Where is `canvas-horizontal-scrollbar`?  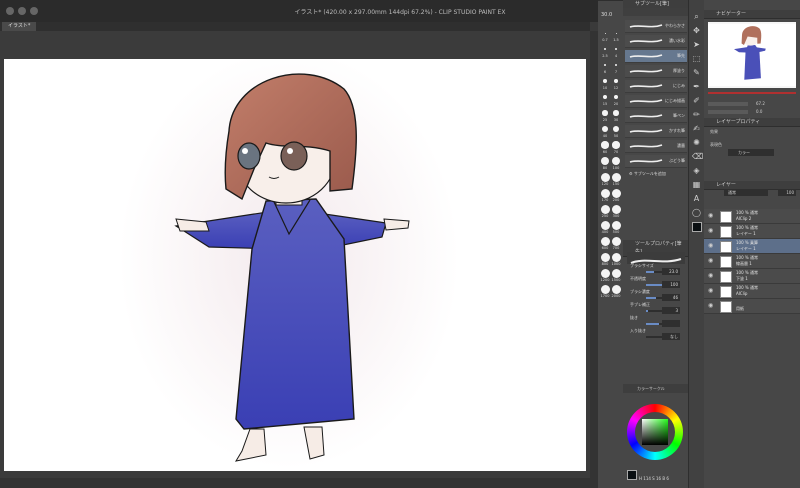
canvas-horizontal-scrollbar is located at coordinates (295, 483).